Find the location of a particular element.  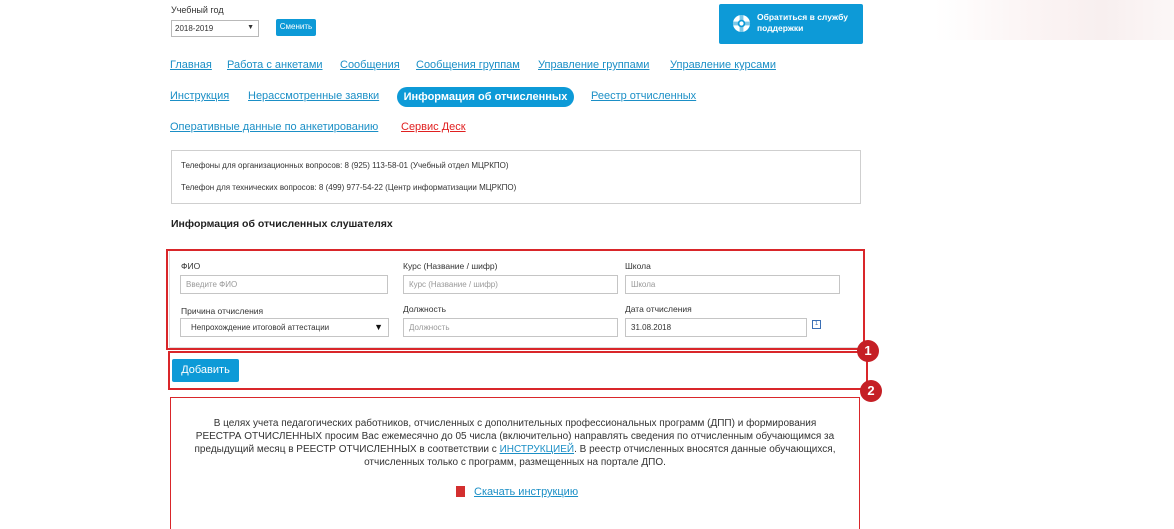

highlight-box-form is located at coordinates (515, 299).